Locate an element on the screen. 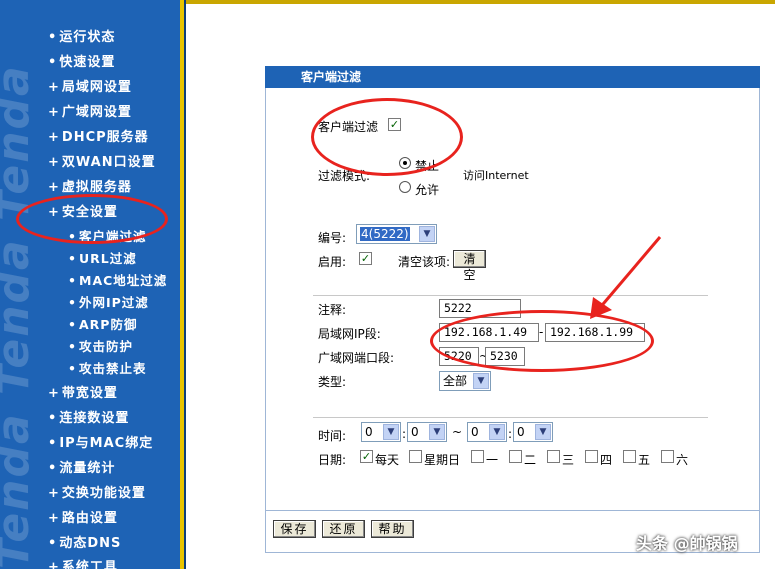 Image resolution: width=775 pixels, height=575 pixels. annotation-arrow is located at coordinates (626, 277).